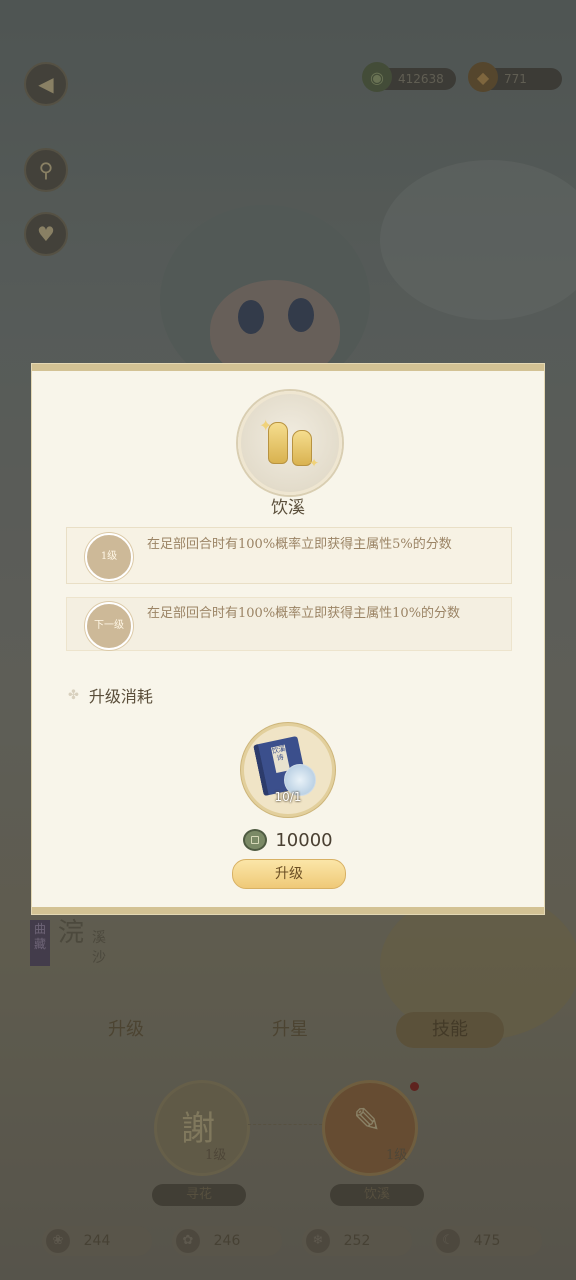 The width and height of the screenshot is (576, 1280). Describe the element at coordinates (289, 555) in the screenshot. I see `current-level-box: 1级 在足部回合时有100%概率立即获得主属性5%的分数` at that location.